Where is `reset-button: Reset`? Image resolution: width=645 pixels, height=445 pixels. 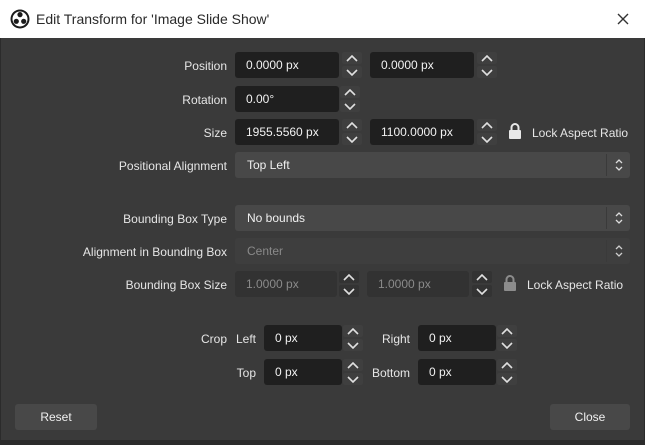 reset-button: Reset is located at coordinates (56, 417).